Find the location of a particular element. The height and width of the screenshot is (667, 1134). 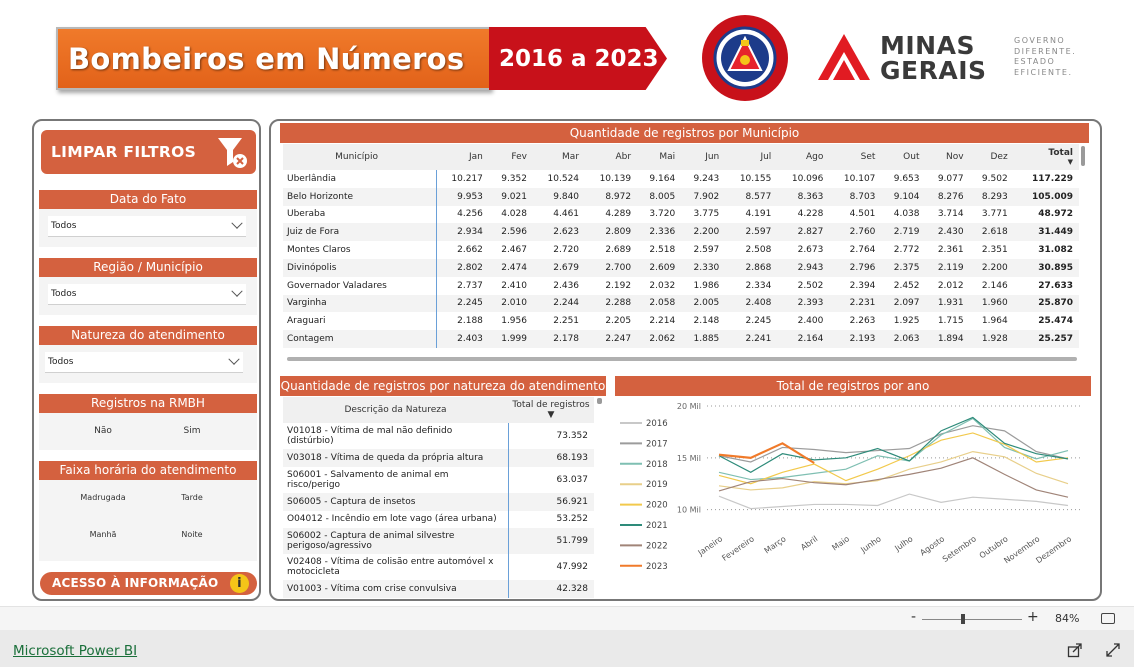

value-cell: 2.720 is located at coordinates (566, 250).